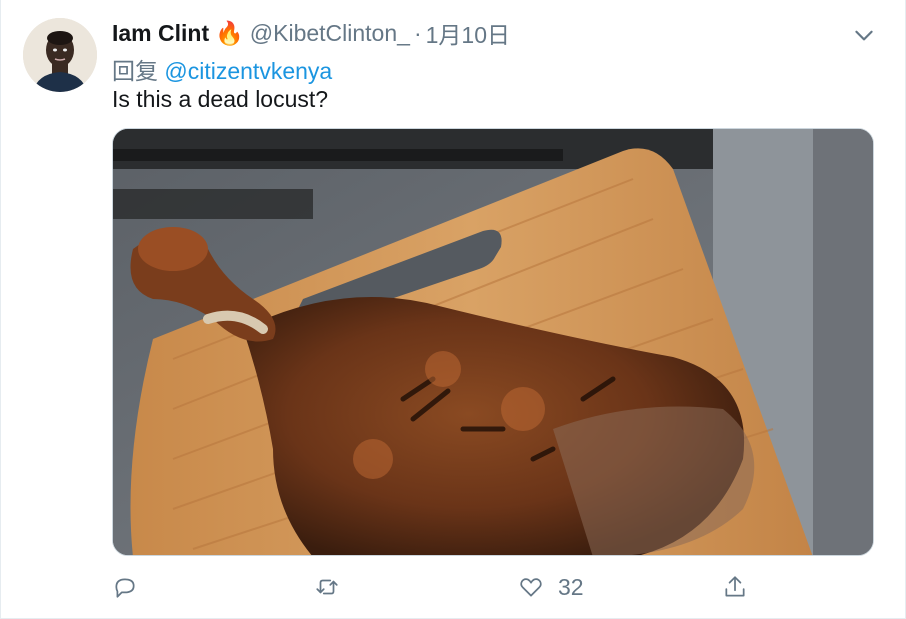  I want to click on retweet-button, so click(327, 587).